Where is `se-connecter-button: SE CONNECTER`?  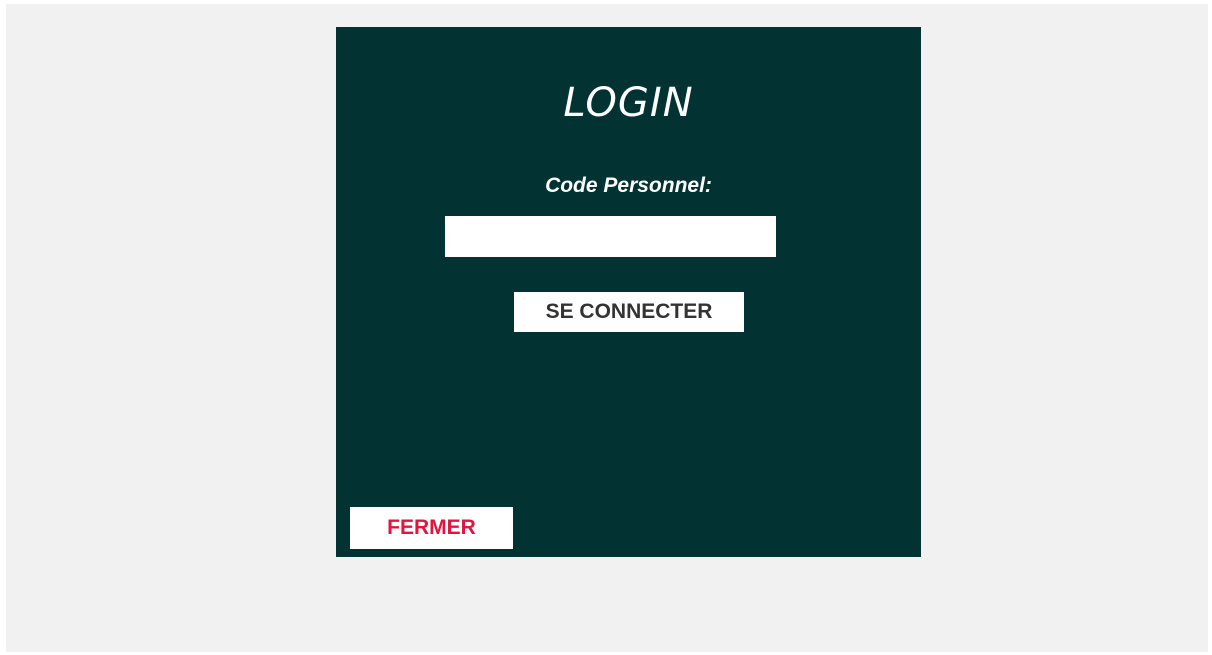
se-connecter-button: SE CONNECTER is located at coordinates (629, 312).